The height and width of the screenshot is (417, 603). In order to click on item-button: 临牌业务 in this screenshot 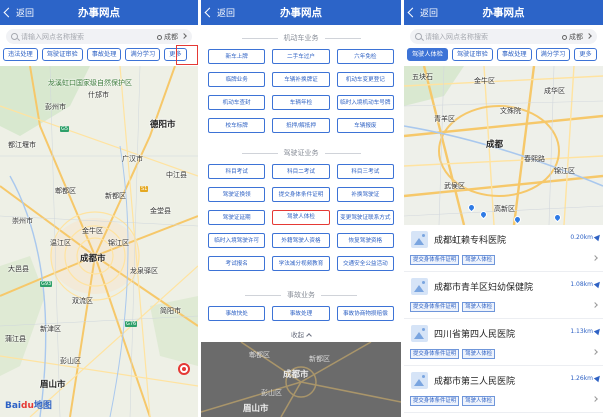, I will do `click(237, 79)`.